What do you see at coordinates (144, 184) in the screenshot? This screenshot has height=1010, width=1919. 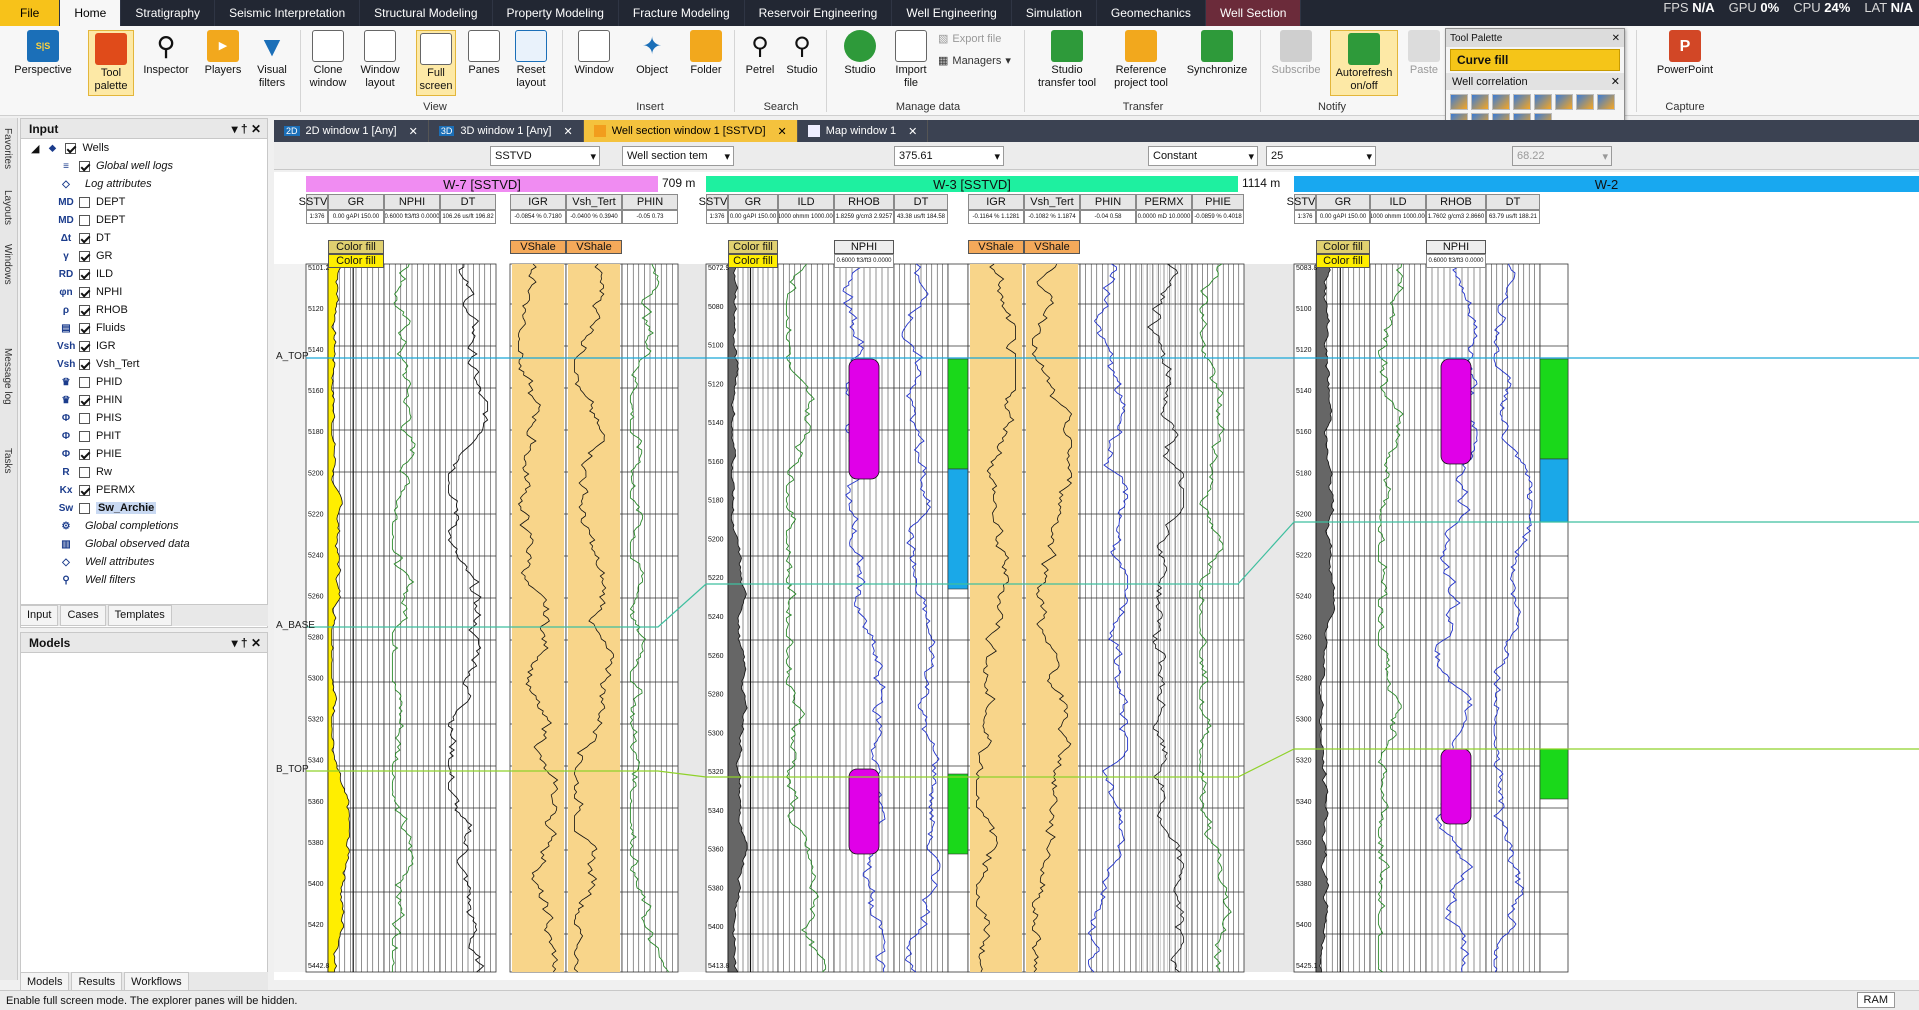 I see `tree-item: ◇ Log attributes` at bounding box center [144, 184].